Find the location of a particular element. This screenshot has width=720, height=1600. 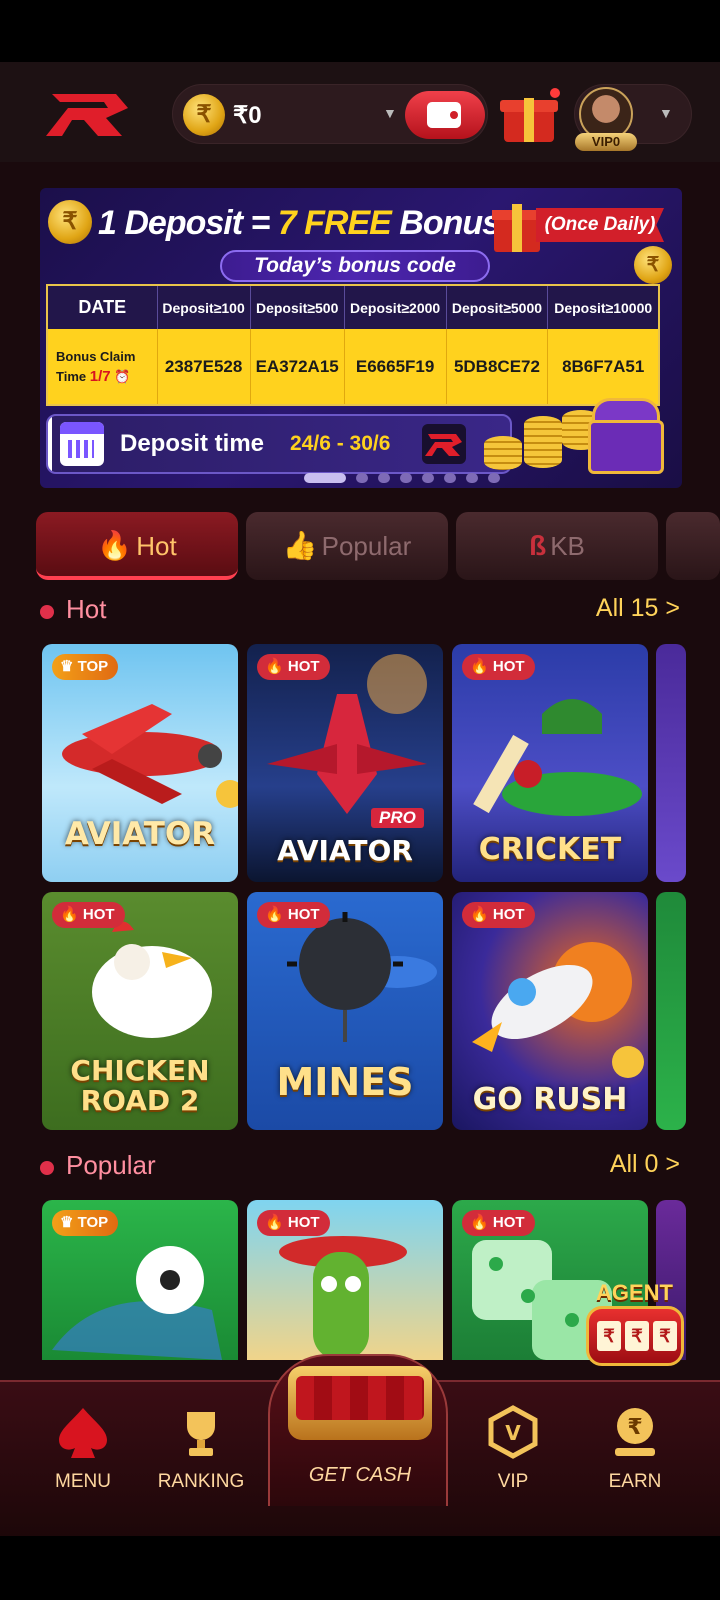

rupee-earn-icon: ₹ is located at coordinates (635, 1432).